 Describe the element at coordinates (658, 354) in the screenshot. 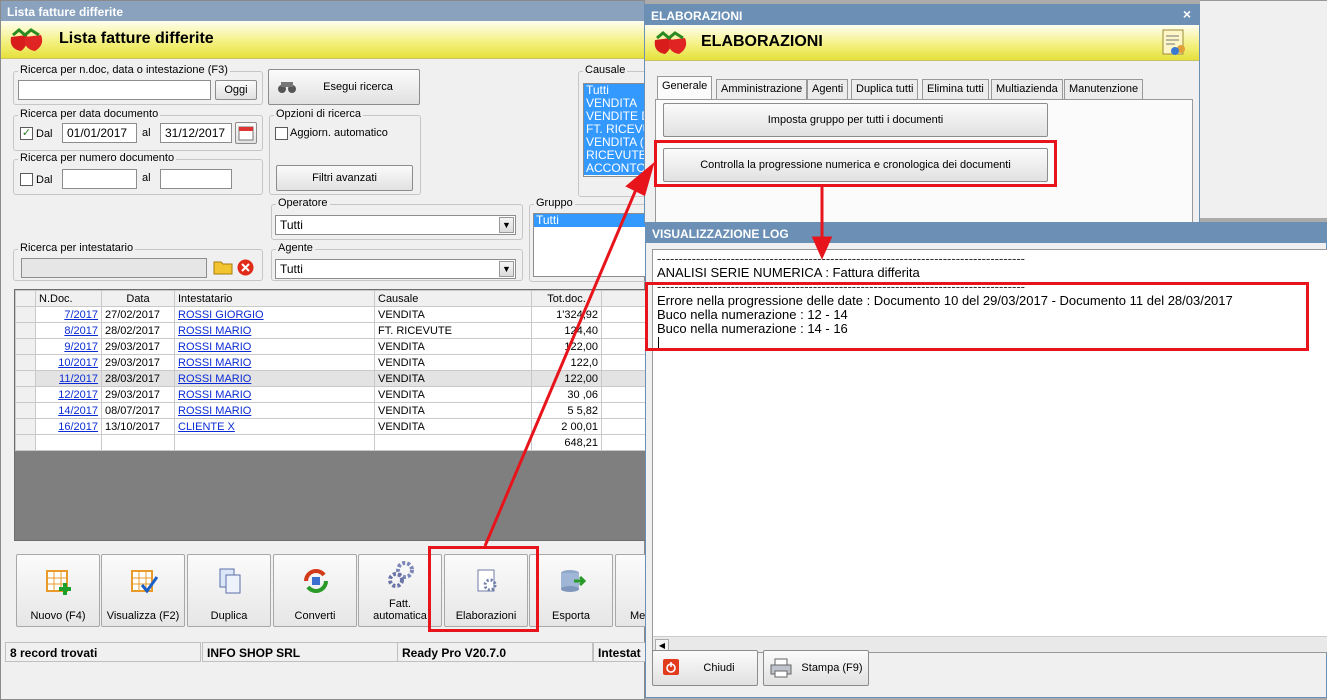

I see `annotation-arrows` at that location.